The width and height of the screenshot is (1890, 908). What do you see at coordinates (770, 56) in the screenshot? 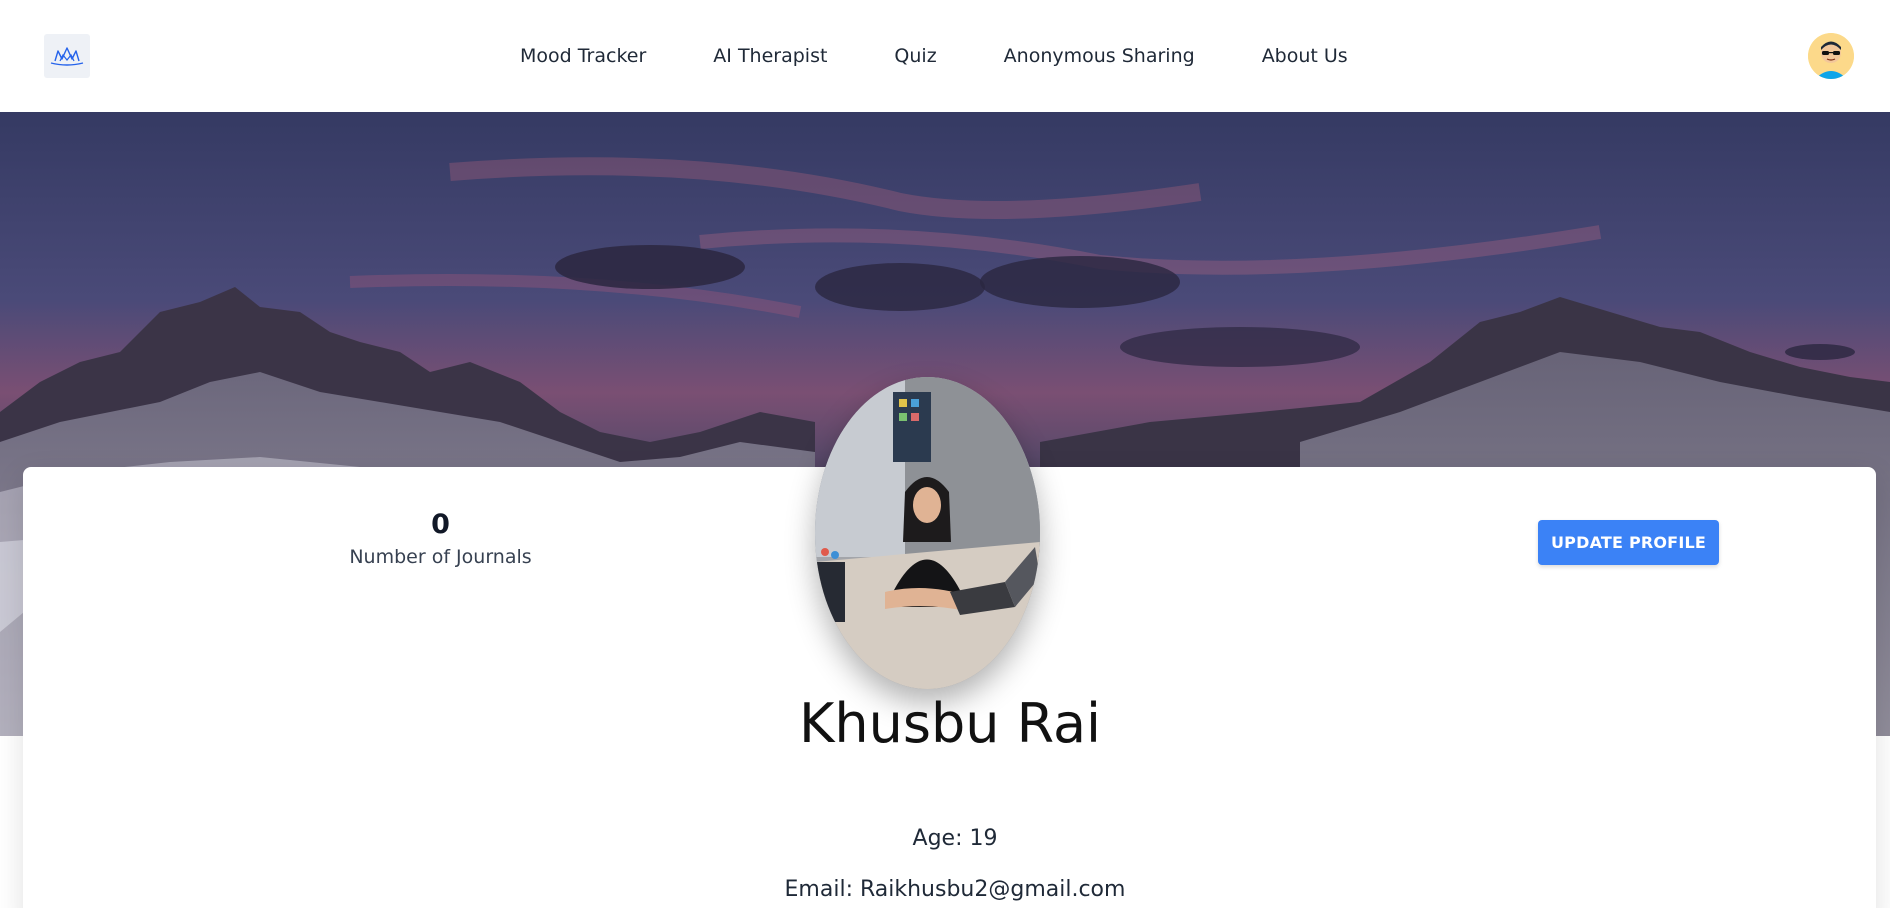
I see `nav-ai-therapist: AI Therapist` at bounding box center [770, 56].